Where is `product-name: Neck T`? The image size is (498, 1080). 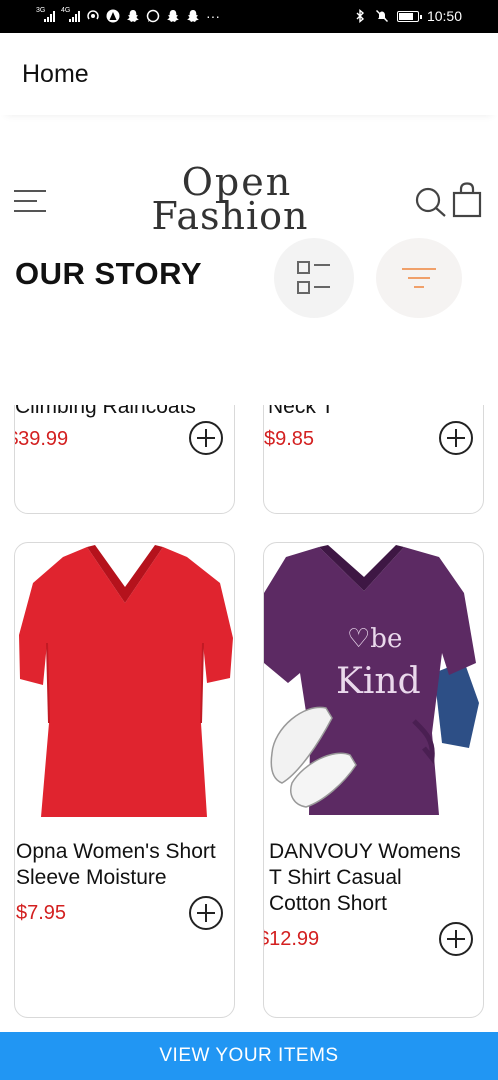
product-name: Neck T is located at coordinates (301, 411).